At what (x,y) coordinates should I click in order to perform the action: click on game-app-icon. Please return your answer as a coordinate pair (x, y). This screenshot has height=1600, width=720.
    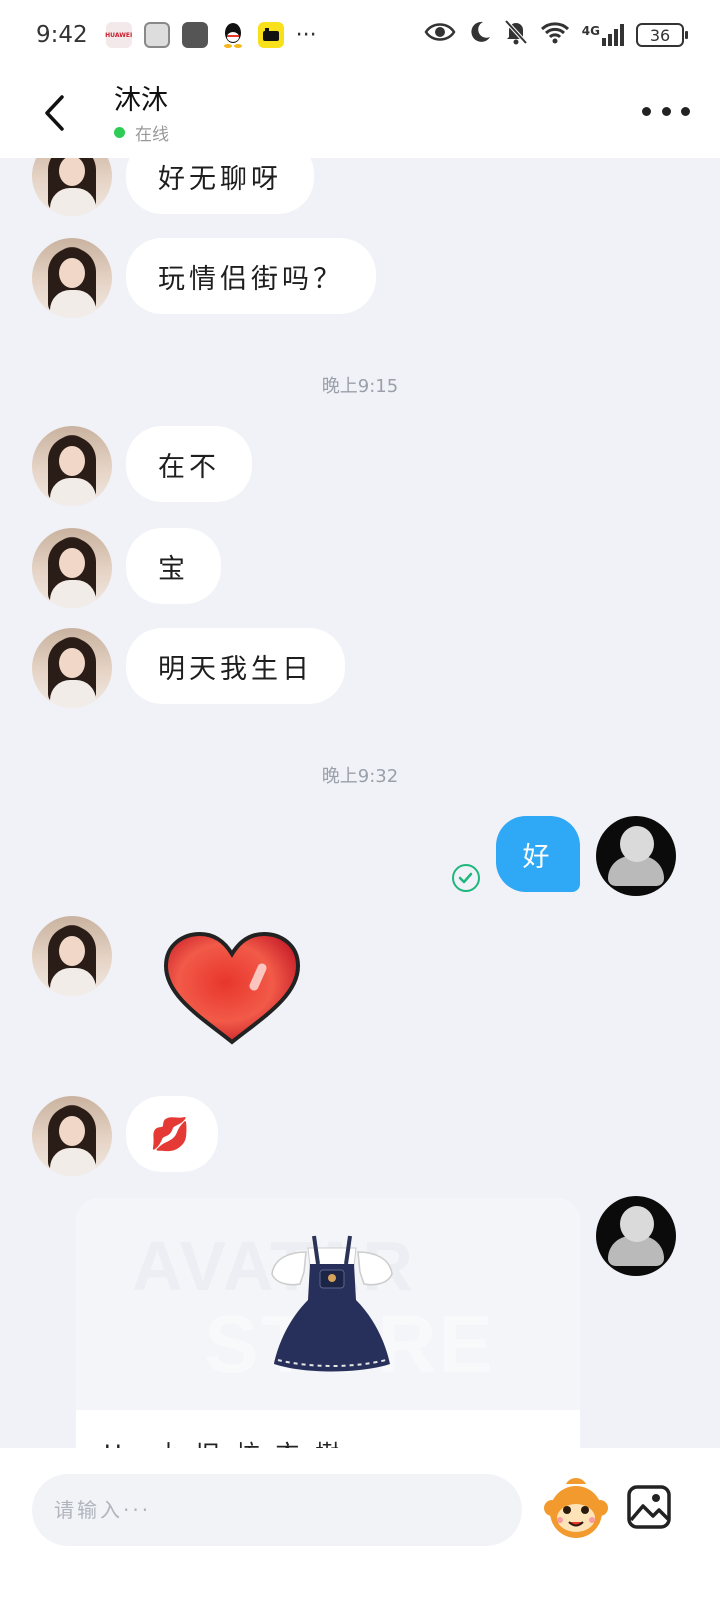
    Looking at the image, I should click on (194, 35).